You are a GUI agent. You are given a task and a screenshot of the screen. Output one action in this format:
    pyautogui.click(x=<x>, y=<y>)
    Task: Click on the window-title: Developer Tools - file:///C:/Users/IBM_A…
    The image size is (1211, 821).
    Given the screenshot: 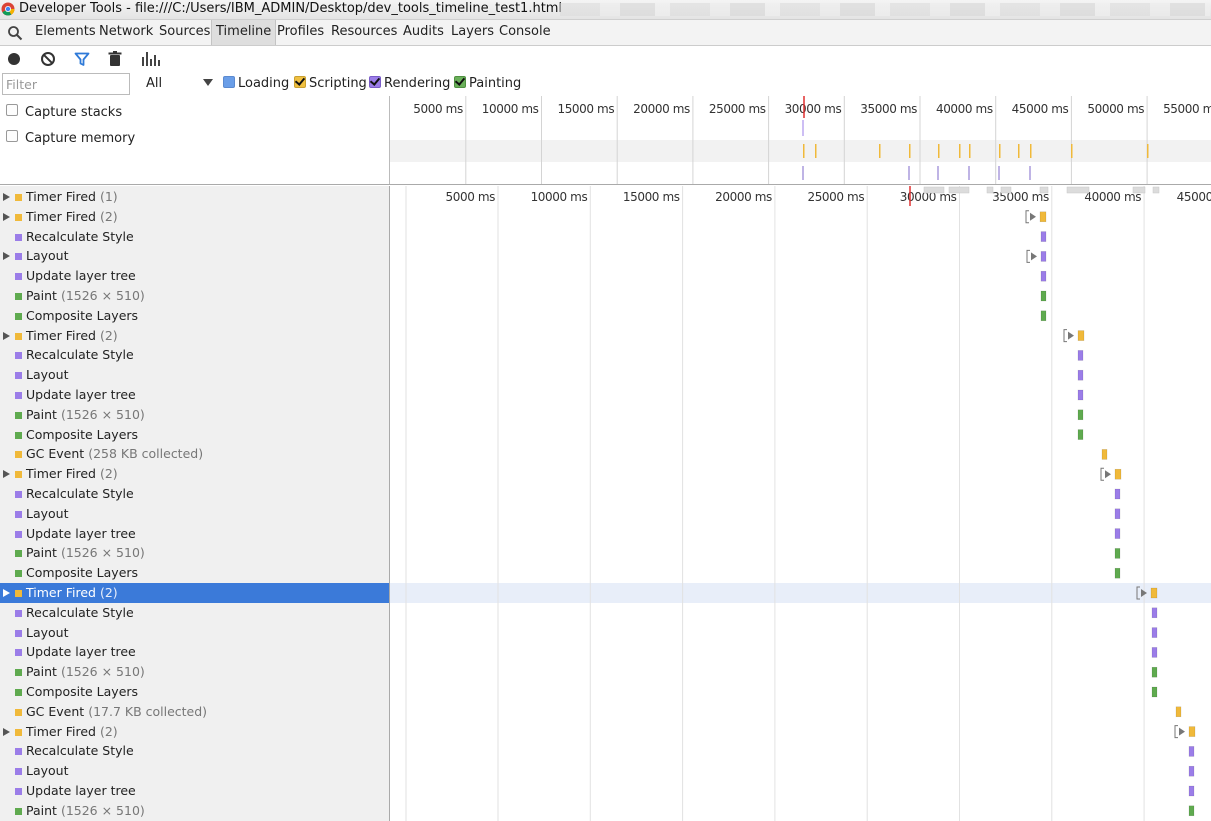 What is the action you would take?
    pyautogui.click(x=291, y=8)
    